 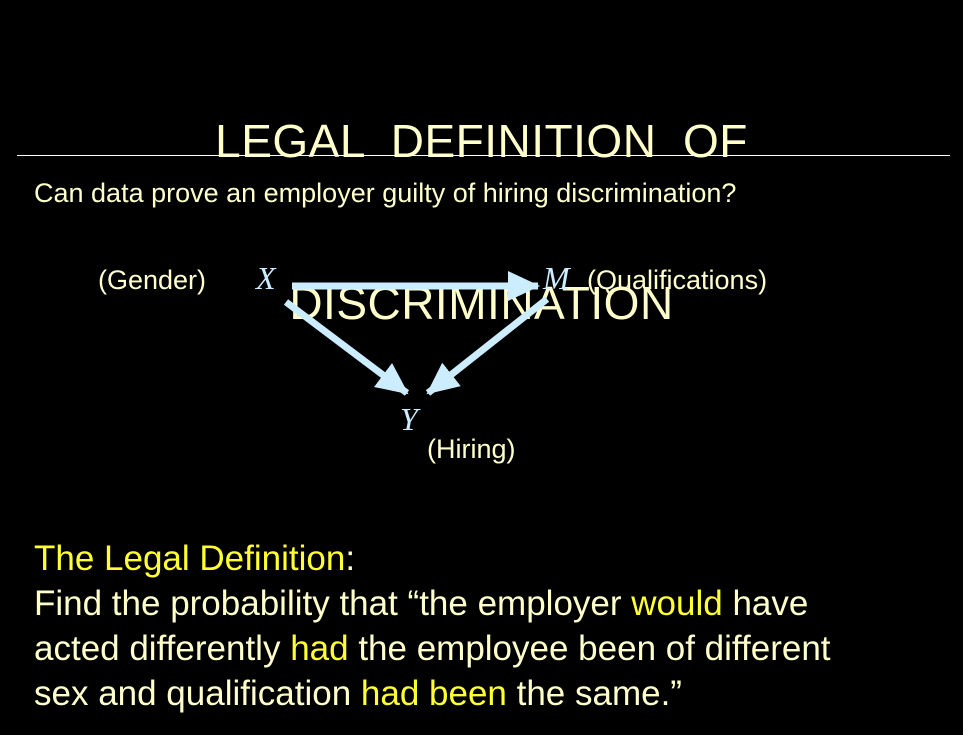 What do you see at coordinates (350, 558) in the screenshot?
I see `definition-heading-colon: :` at bounding box center [350, 558].